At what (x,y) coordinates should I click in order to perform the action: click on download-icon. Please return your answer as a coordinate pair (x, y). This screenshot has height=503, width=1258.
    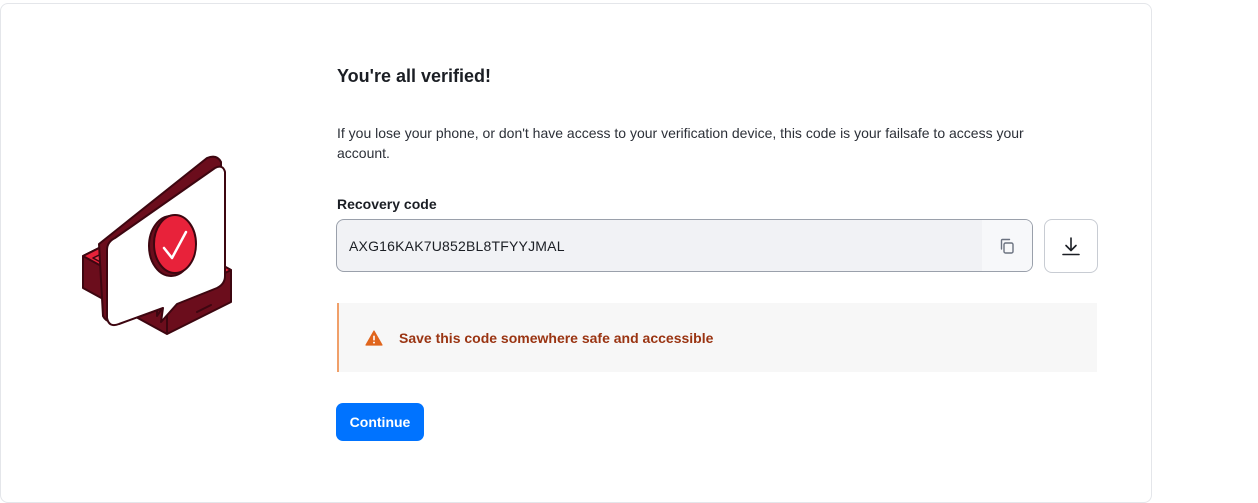
    Looking at the image, I should click on (1071, 246).